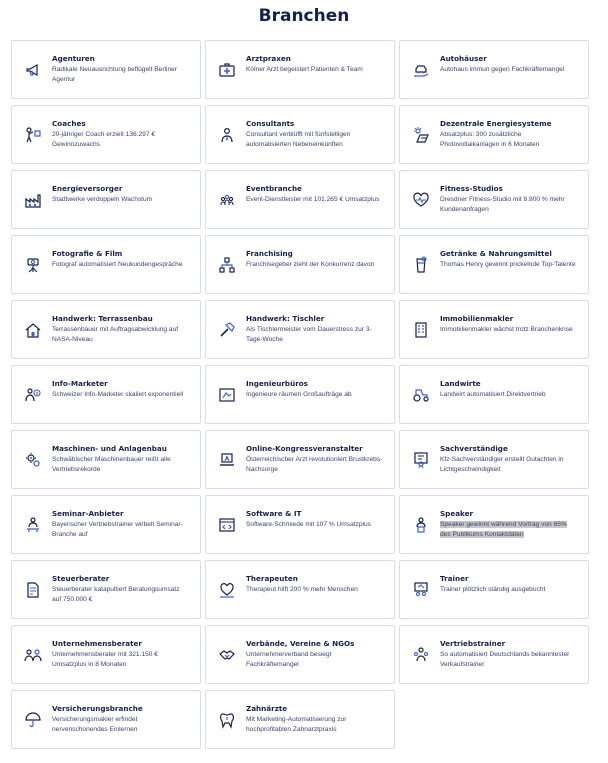 This screenshot has width=608, height=763. What do you see at coordinates (421, 70) in the screenshot?
I see `car-hand-icon` at bounding box center [421, 70].